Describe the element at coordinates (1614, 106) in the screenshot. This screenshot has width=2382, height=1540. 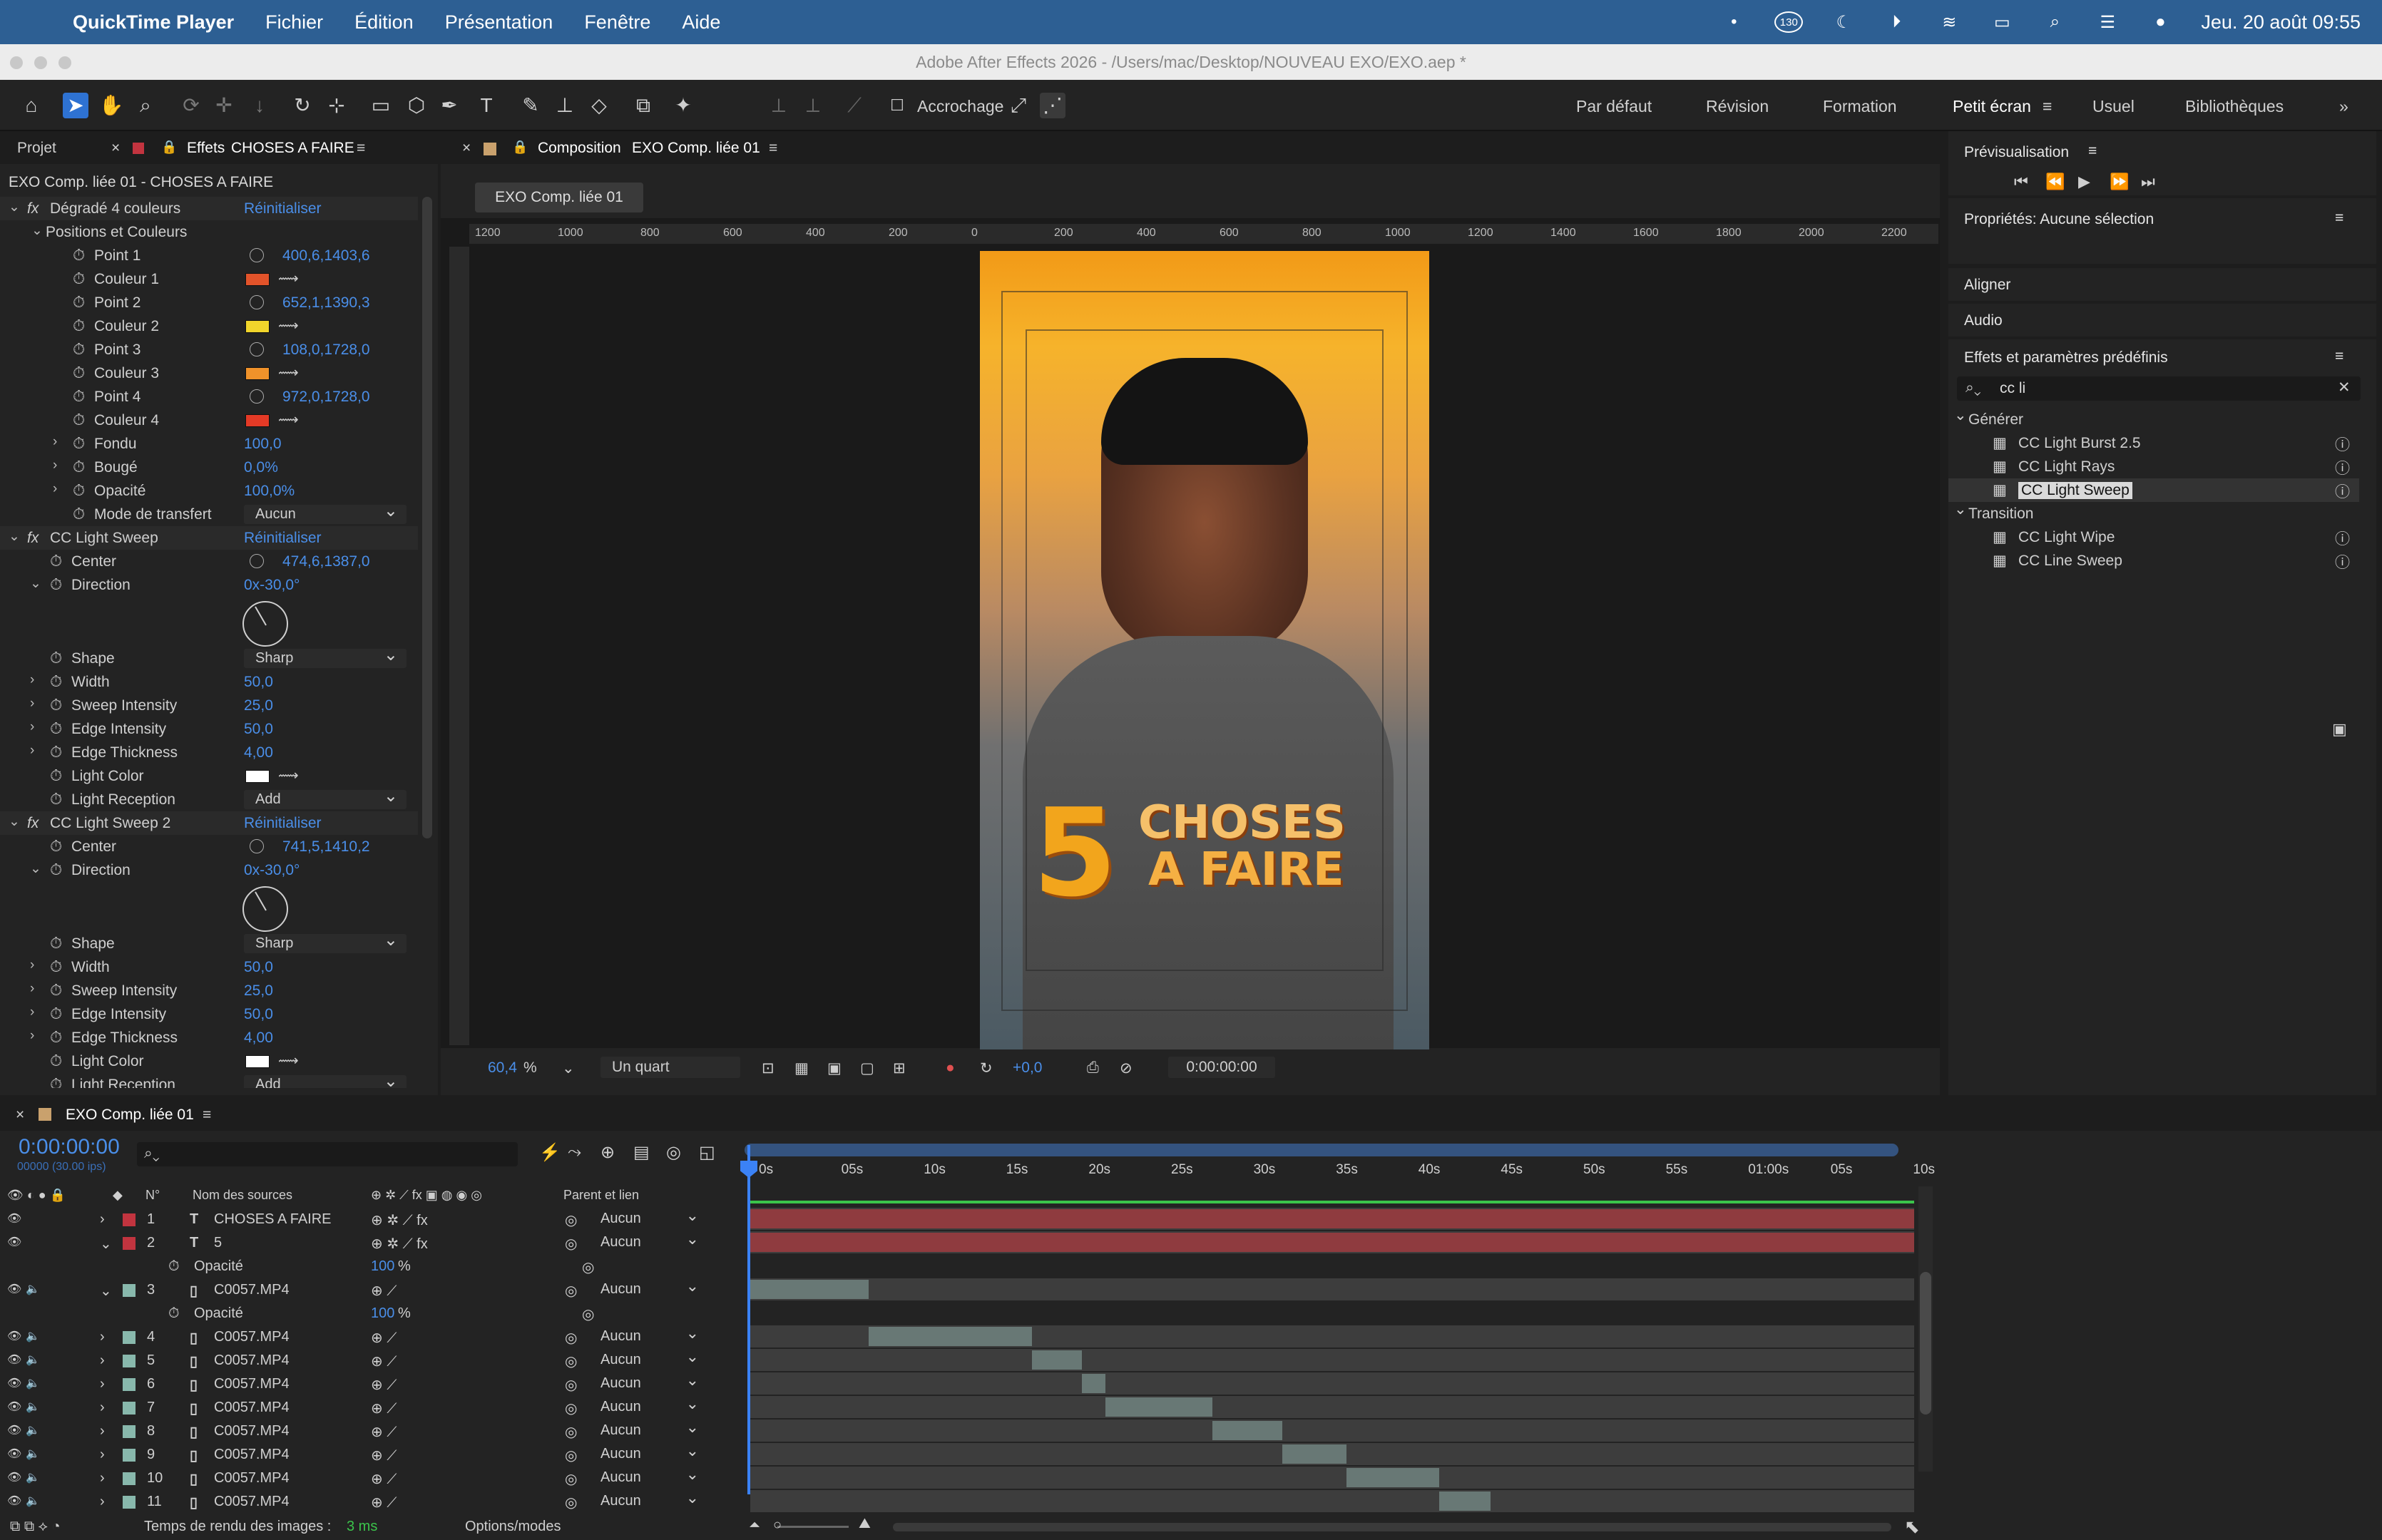
I see `workspace-par-defaut: Par défaut` at that location.